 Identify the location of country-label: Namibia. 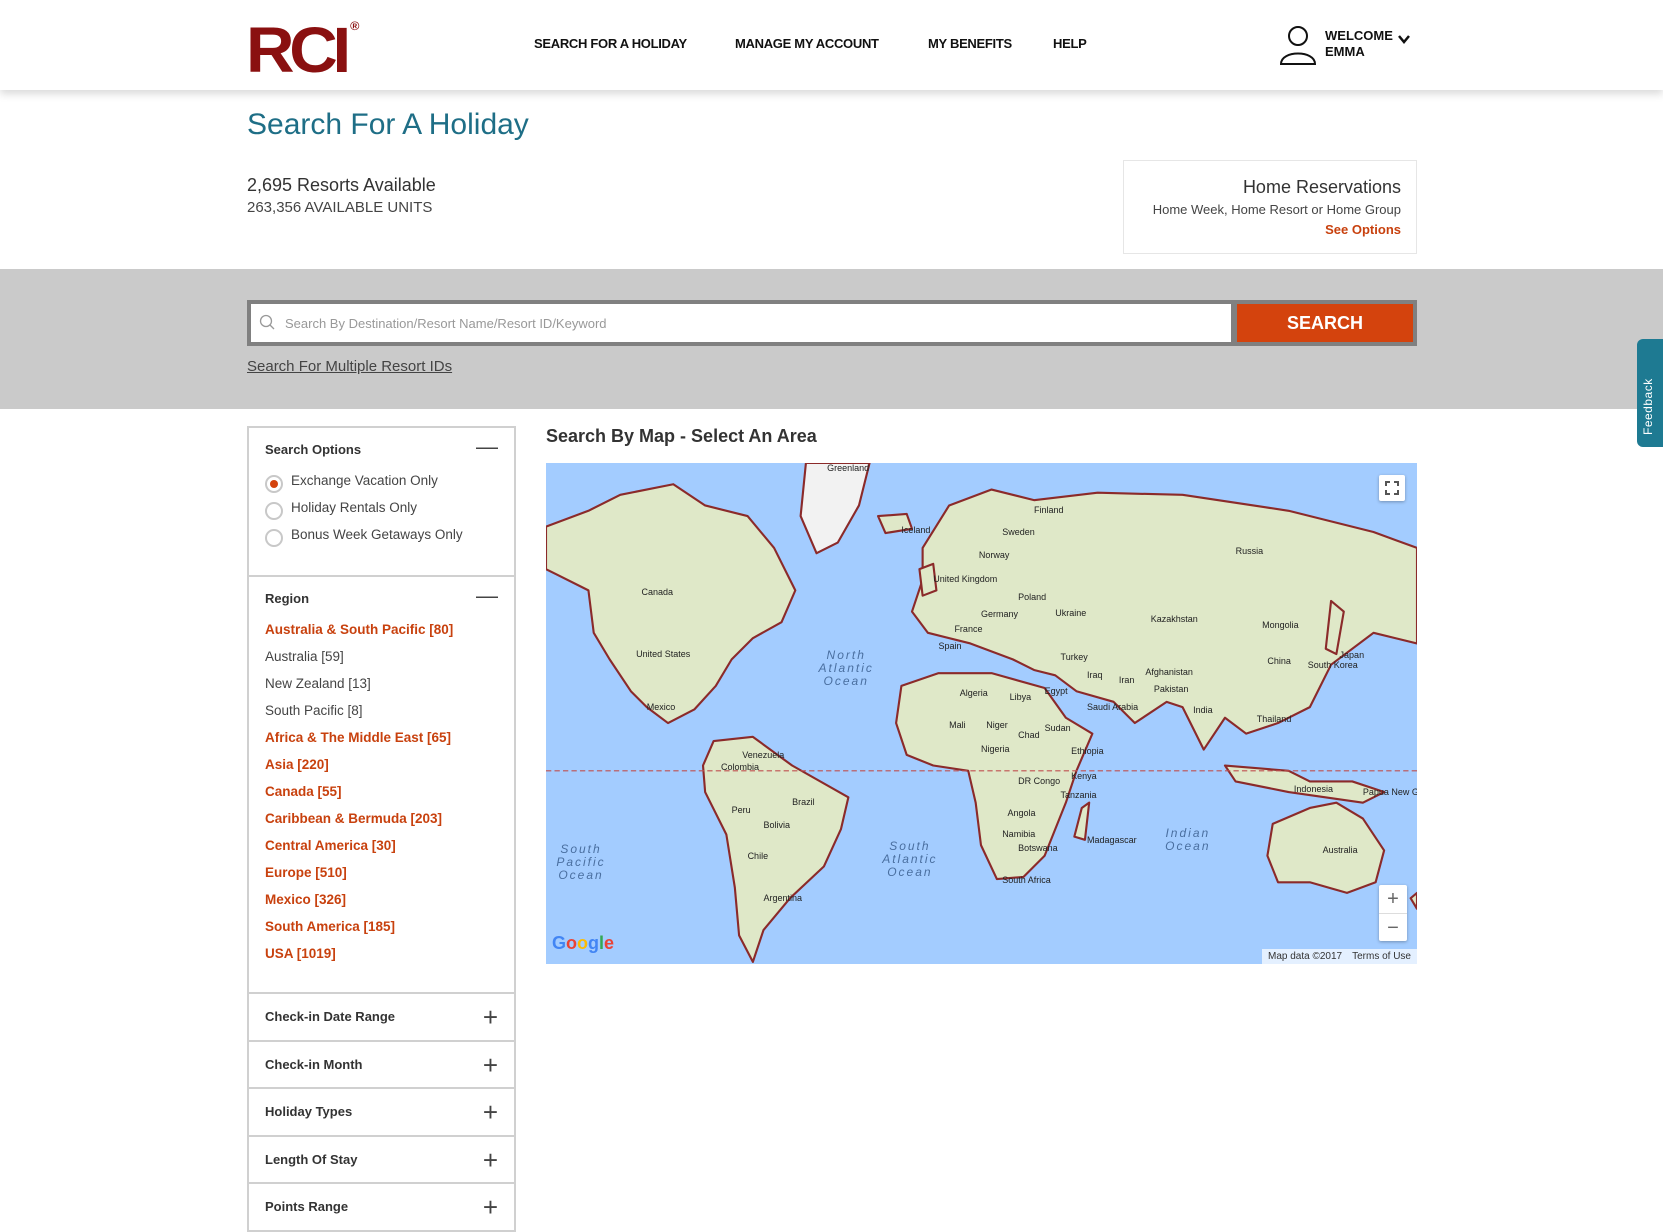
(1018, 834).